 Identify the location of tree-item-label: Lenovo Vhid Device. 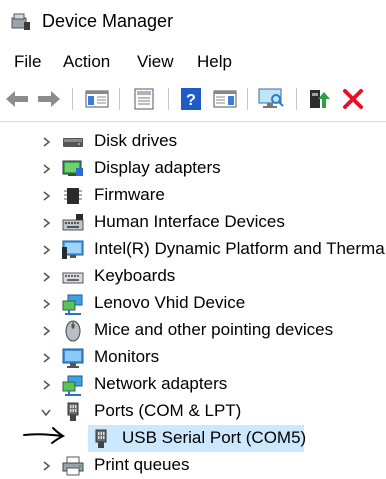
(170, 302).